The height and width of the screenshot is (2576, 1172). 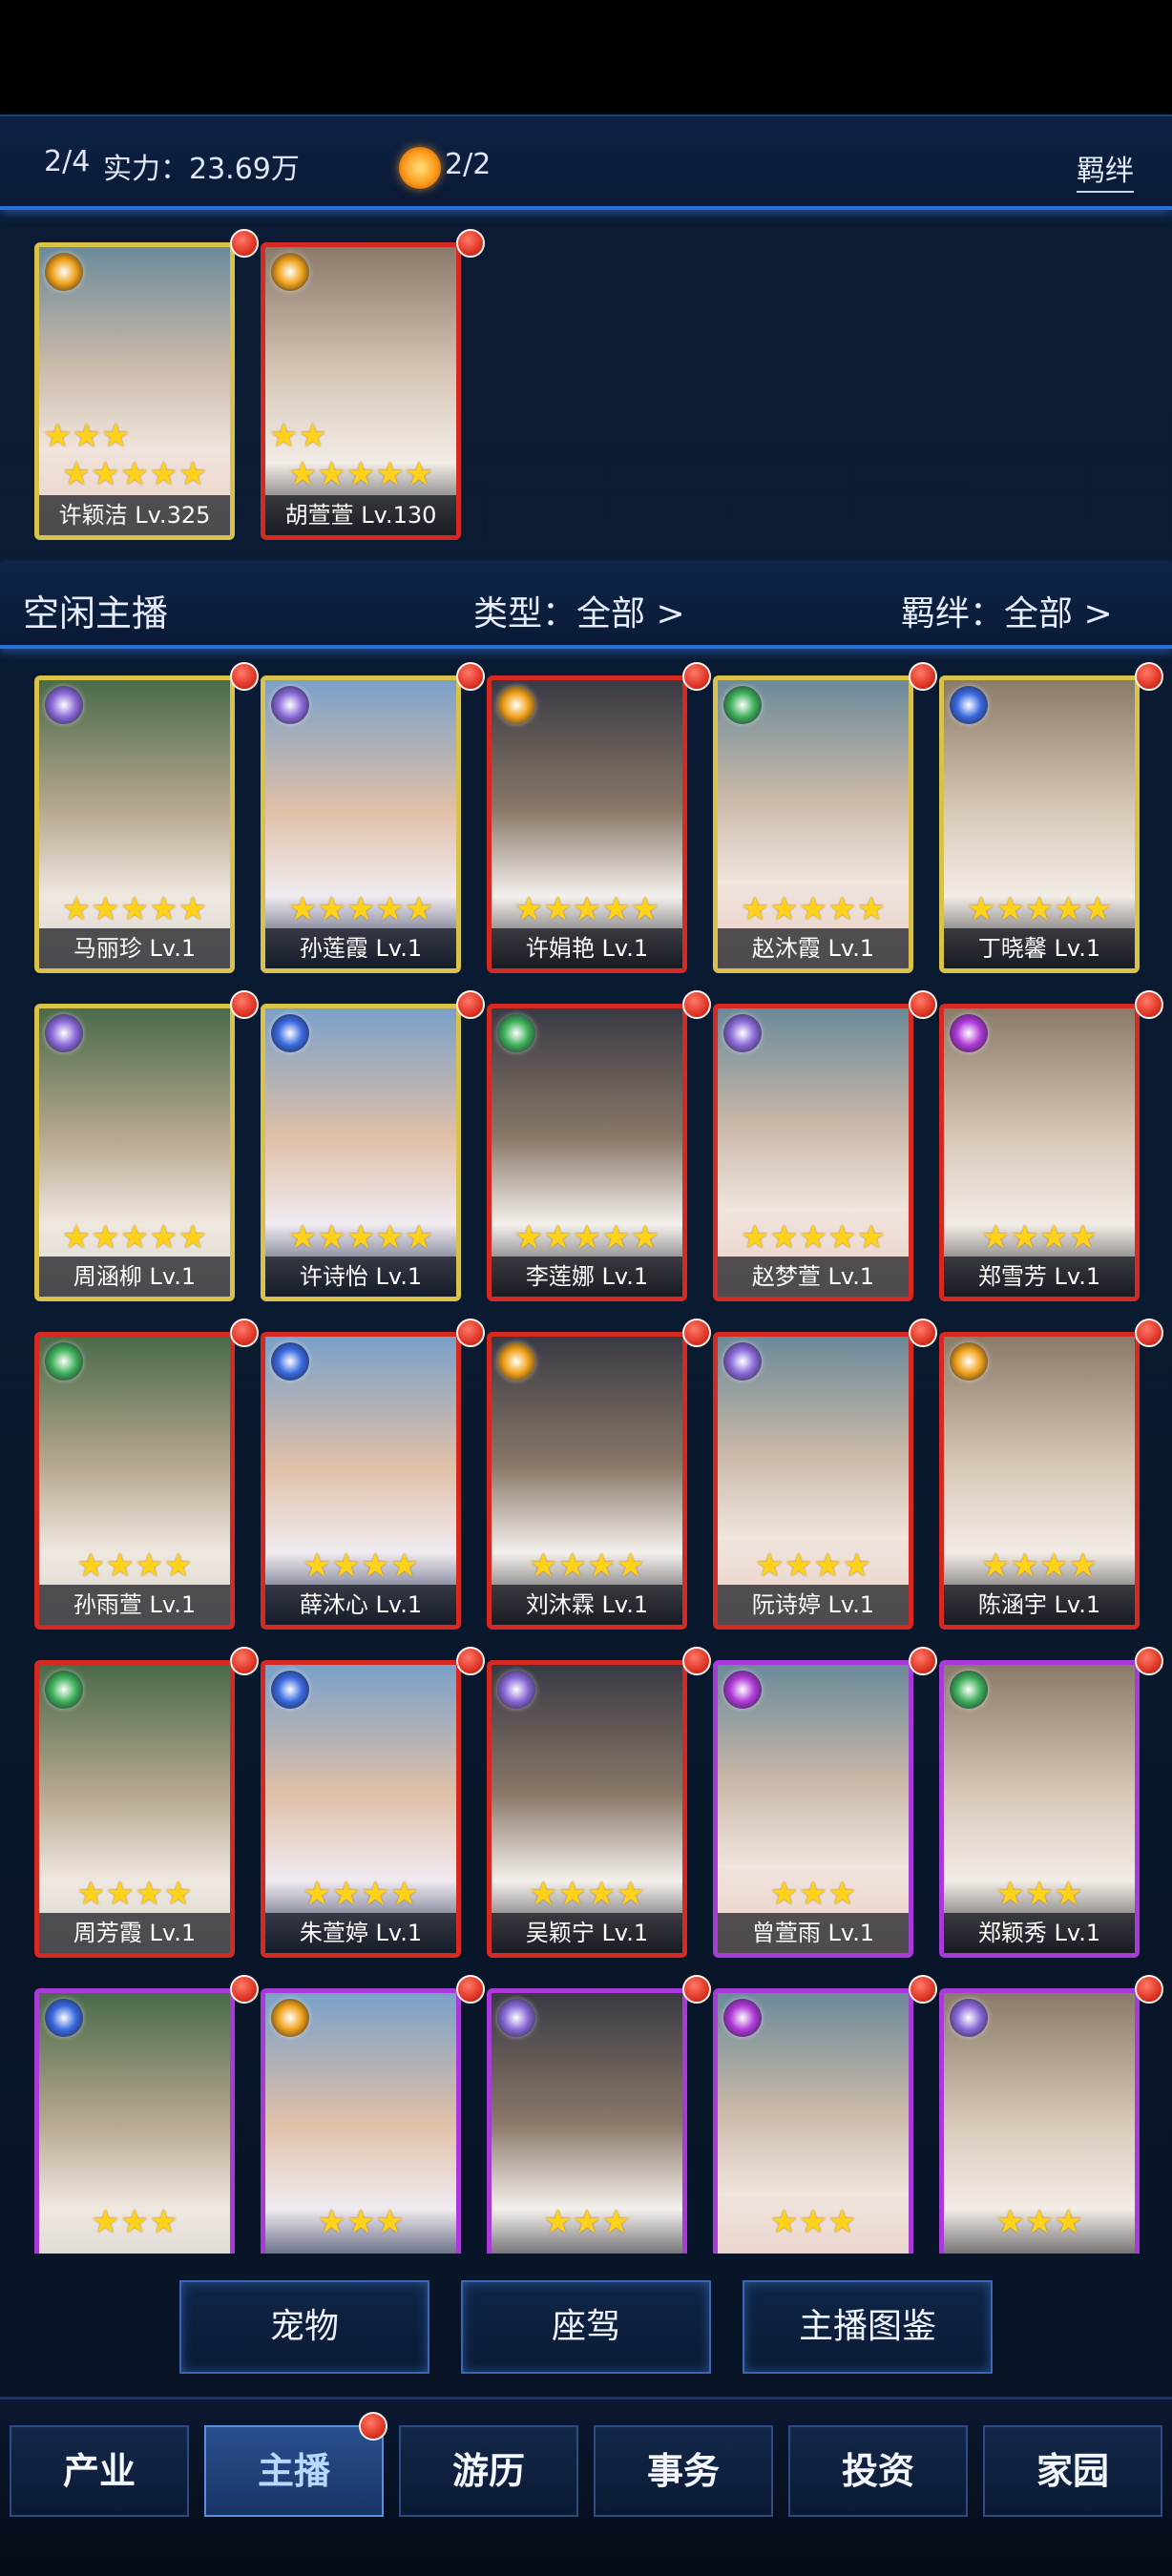 What do you see at coordinates (587, 1481) in the screenshot?
I see `streamer-card: ★★★★ 刘沐霖 Lv.1` at bounding box center [587, 1481].